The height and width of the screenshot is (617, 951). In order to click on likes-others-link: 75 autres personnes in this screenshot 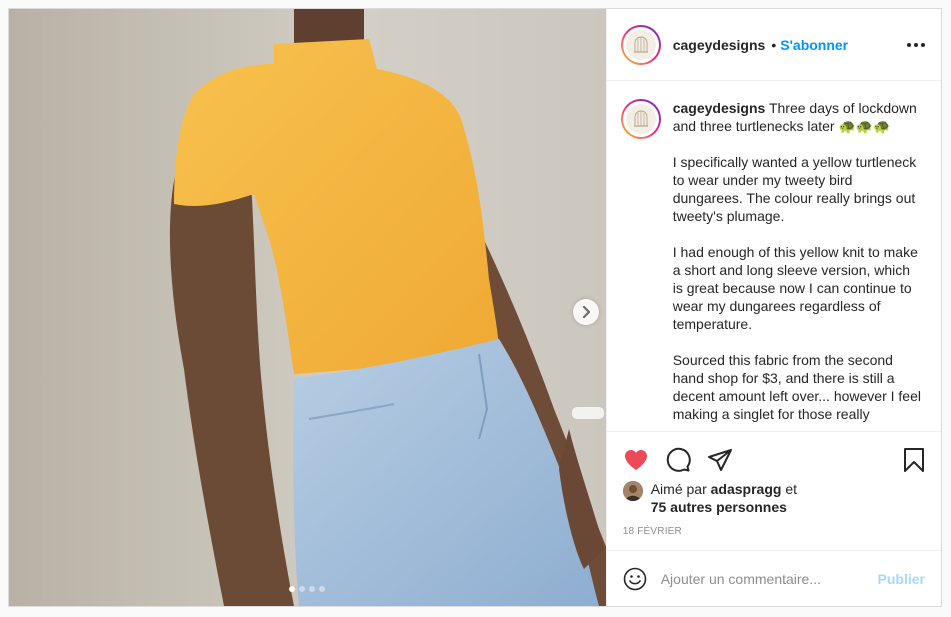, I will do `click(719, 507)`.